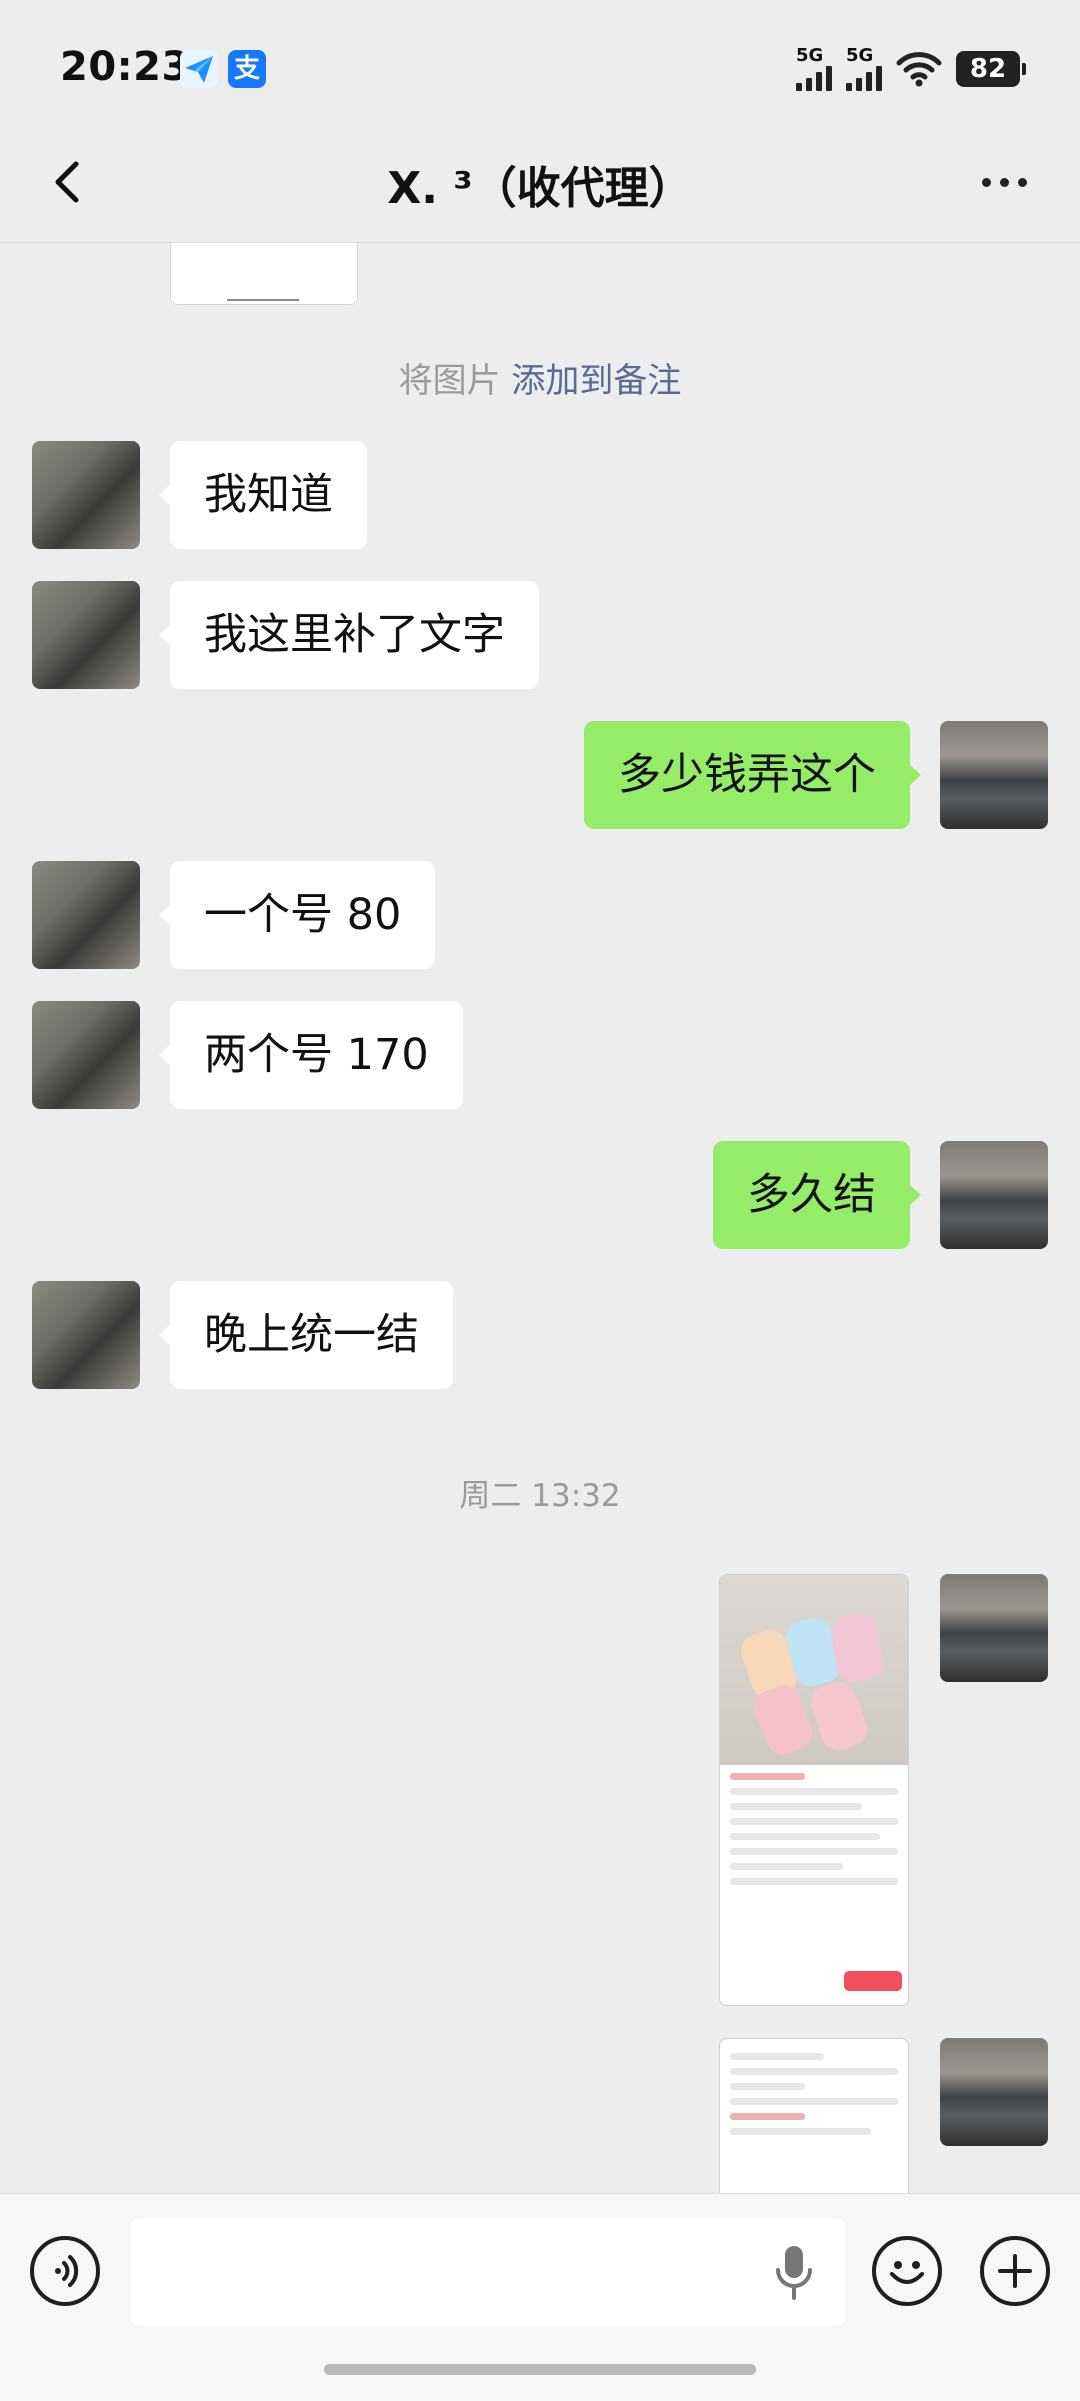 This screenshot has height=2401, width=1080. I want to click on home-indicator, so click(540, 2369).